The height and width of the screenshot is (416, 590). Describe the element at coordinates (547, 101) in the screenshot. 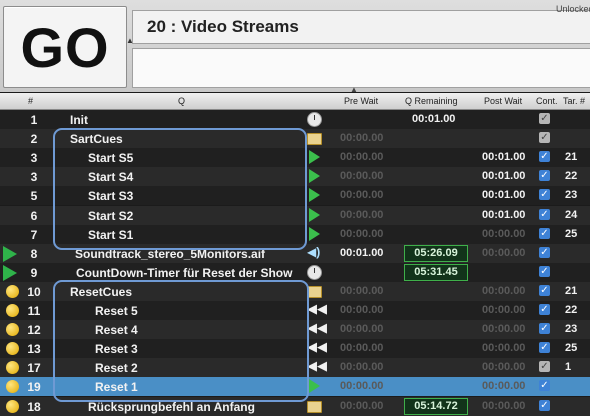

I see `col-cont: Cont.` at that location.